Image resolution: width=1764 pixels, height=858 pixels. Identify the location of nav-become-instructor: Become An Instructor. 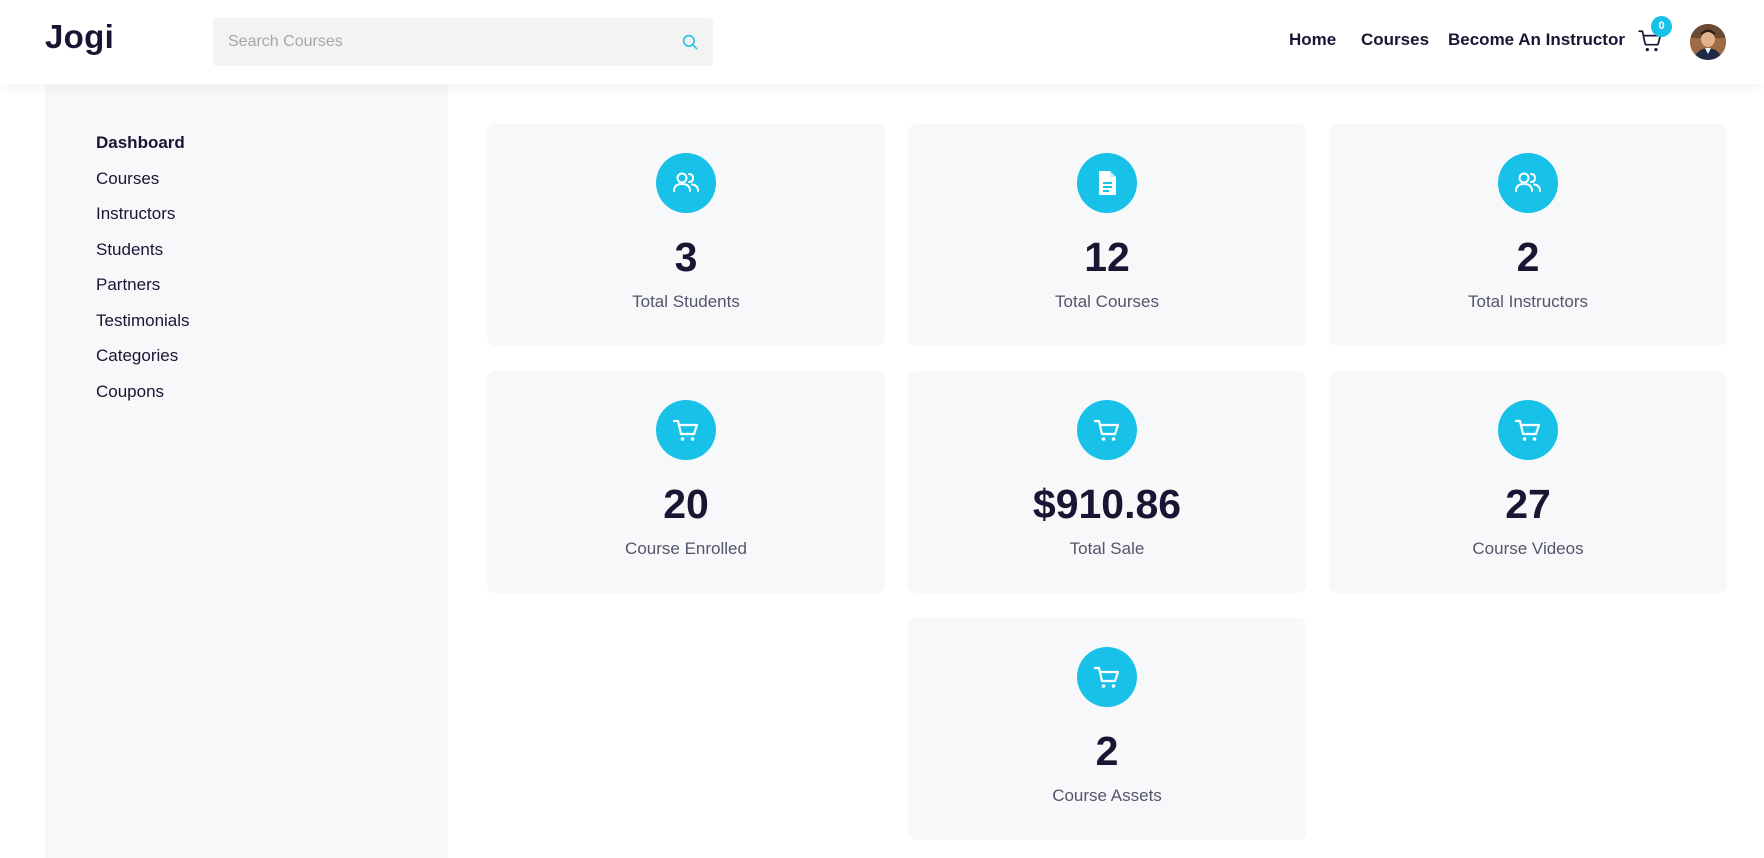
(1536, 42).